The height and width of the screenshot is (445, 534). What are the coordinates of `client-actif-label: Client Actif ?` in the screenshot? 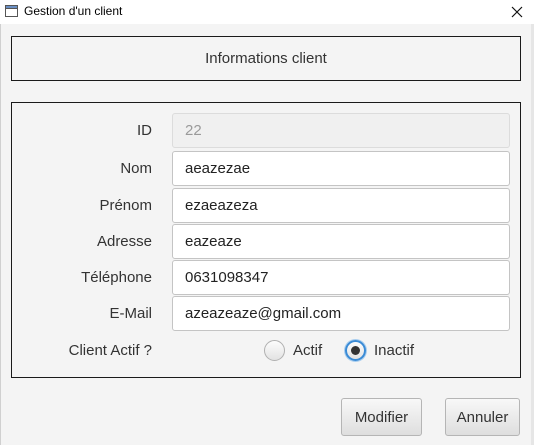 It's located at (110, 350).